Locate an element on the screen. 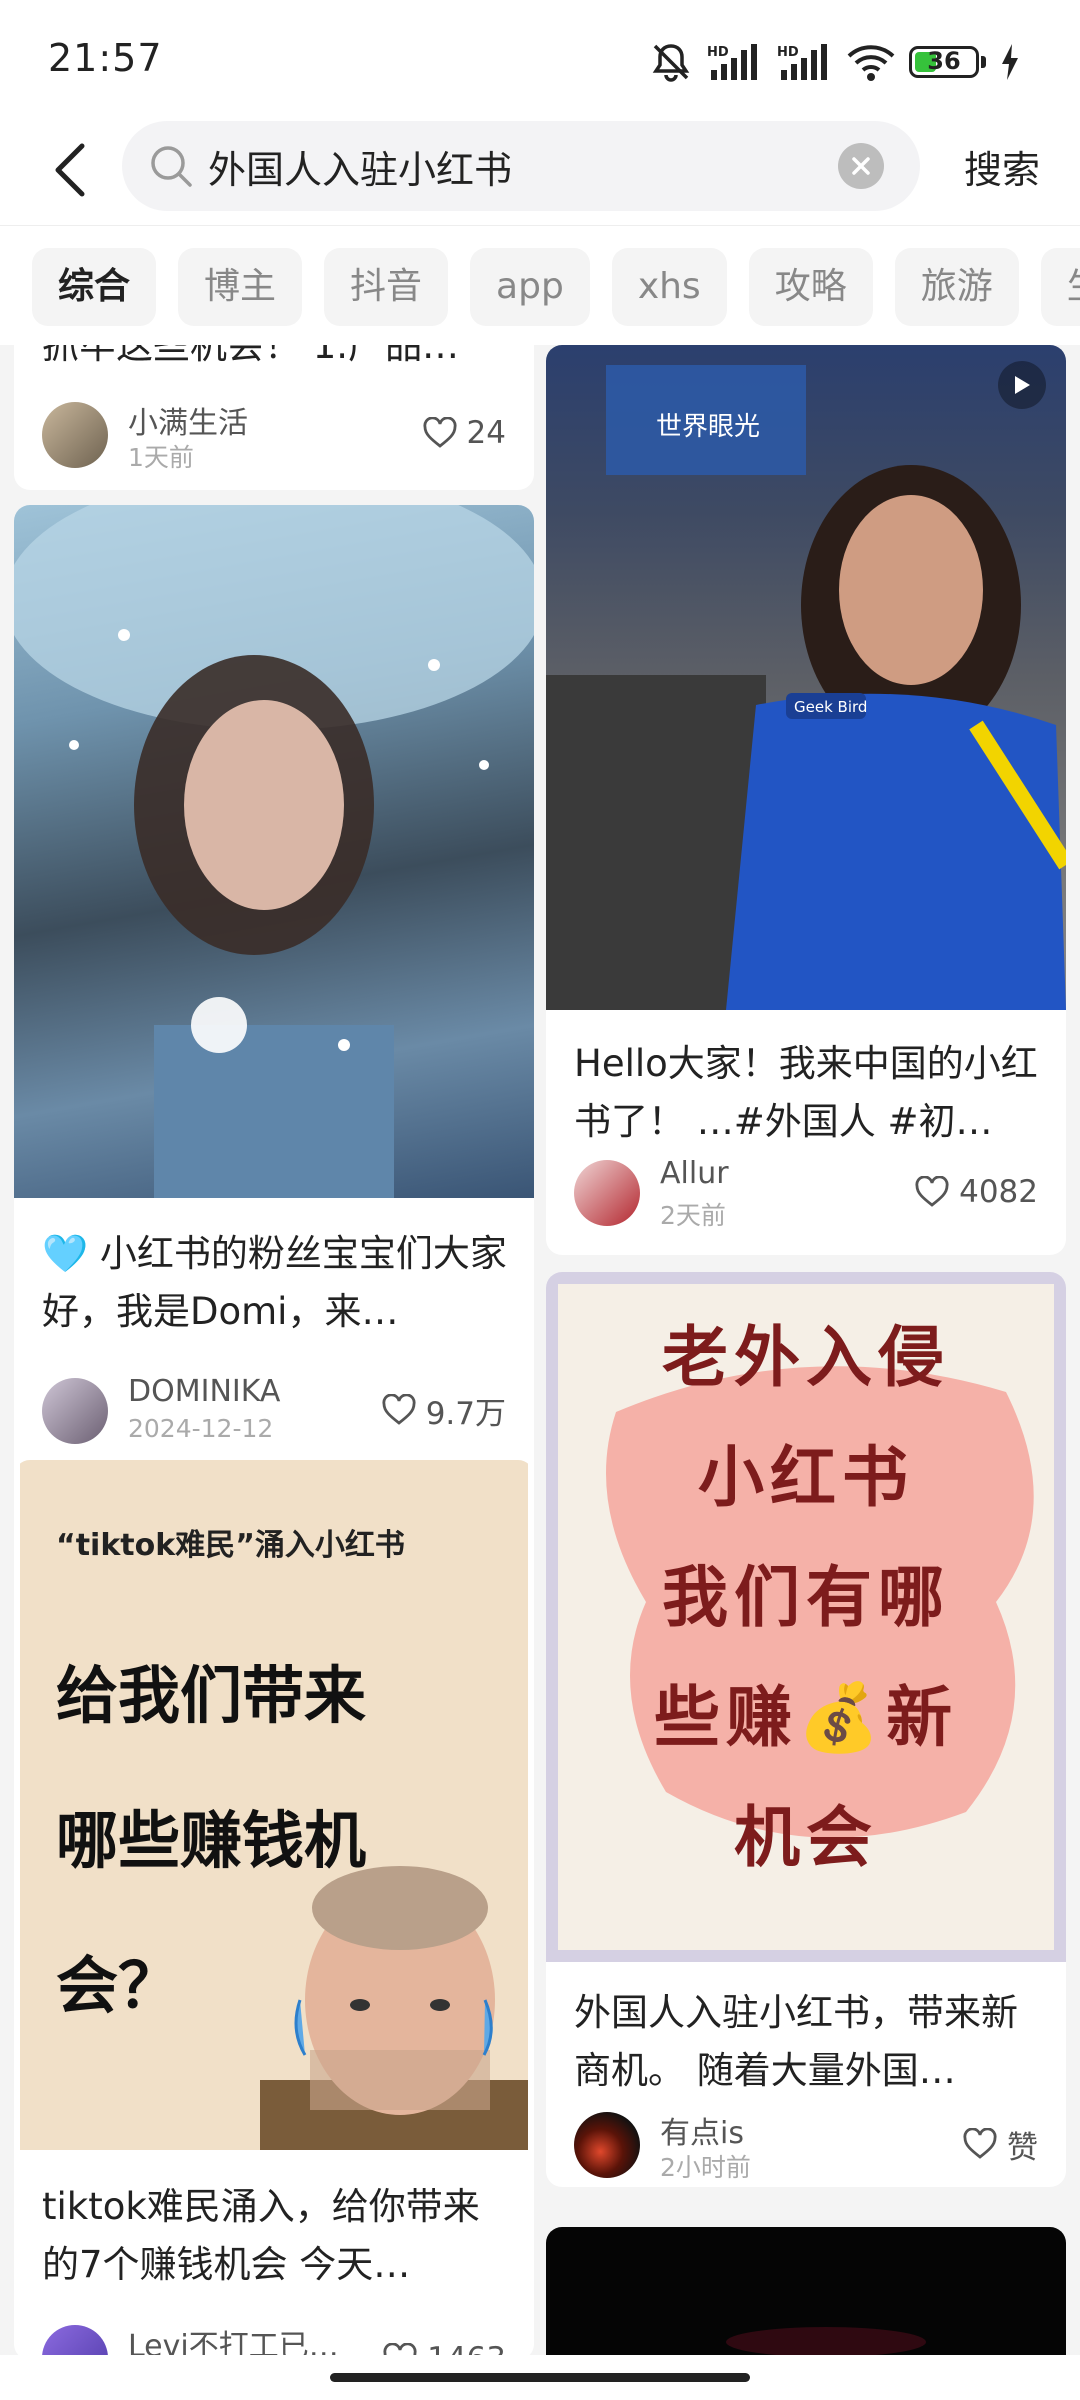 The height and width of the screenshot is (2400, 1080). status-time: 21:57 is located at coordinates (105, 58).